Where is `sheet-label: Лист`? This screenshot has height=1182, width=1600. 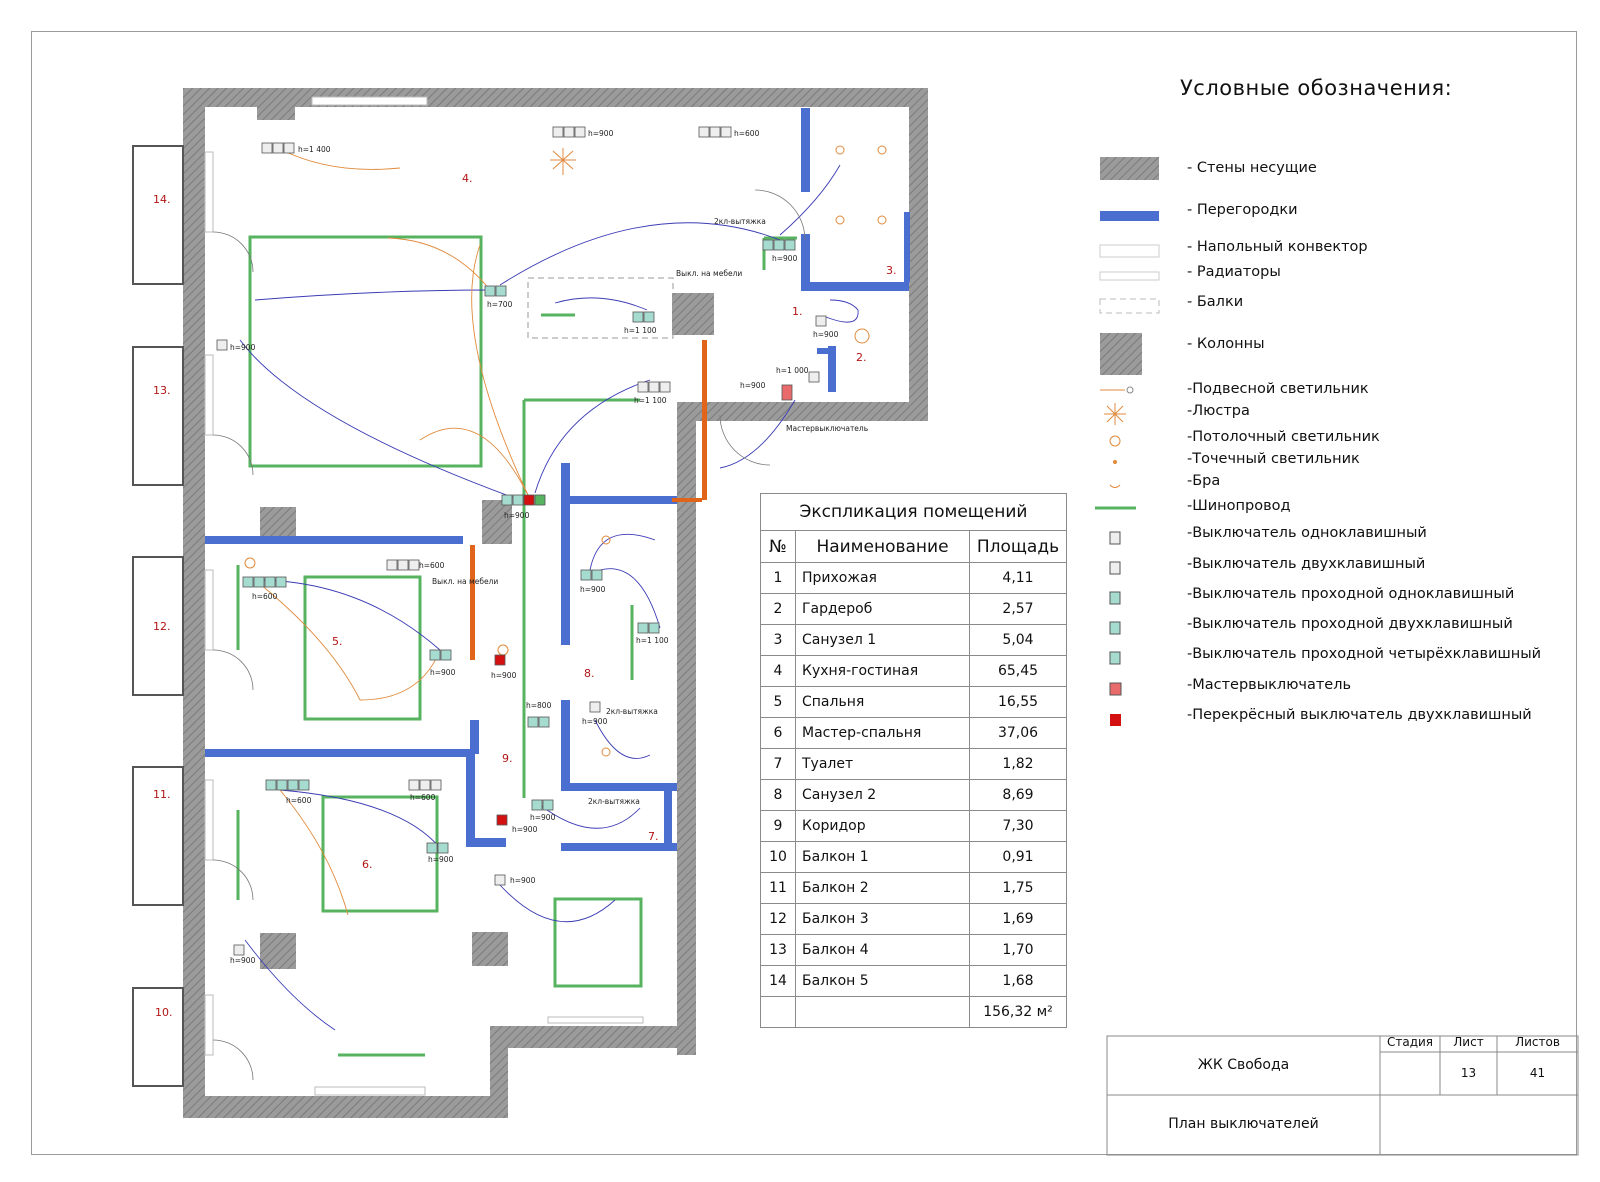 sheet-label: Лист is located at coordinates (1468, 1042).